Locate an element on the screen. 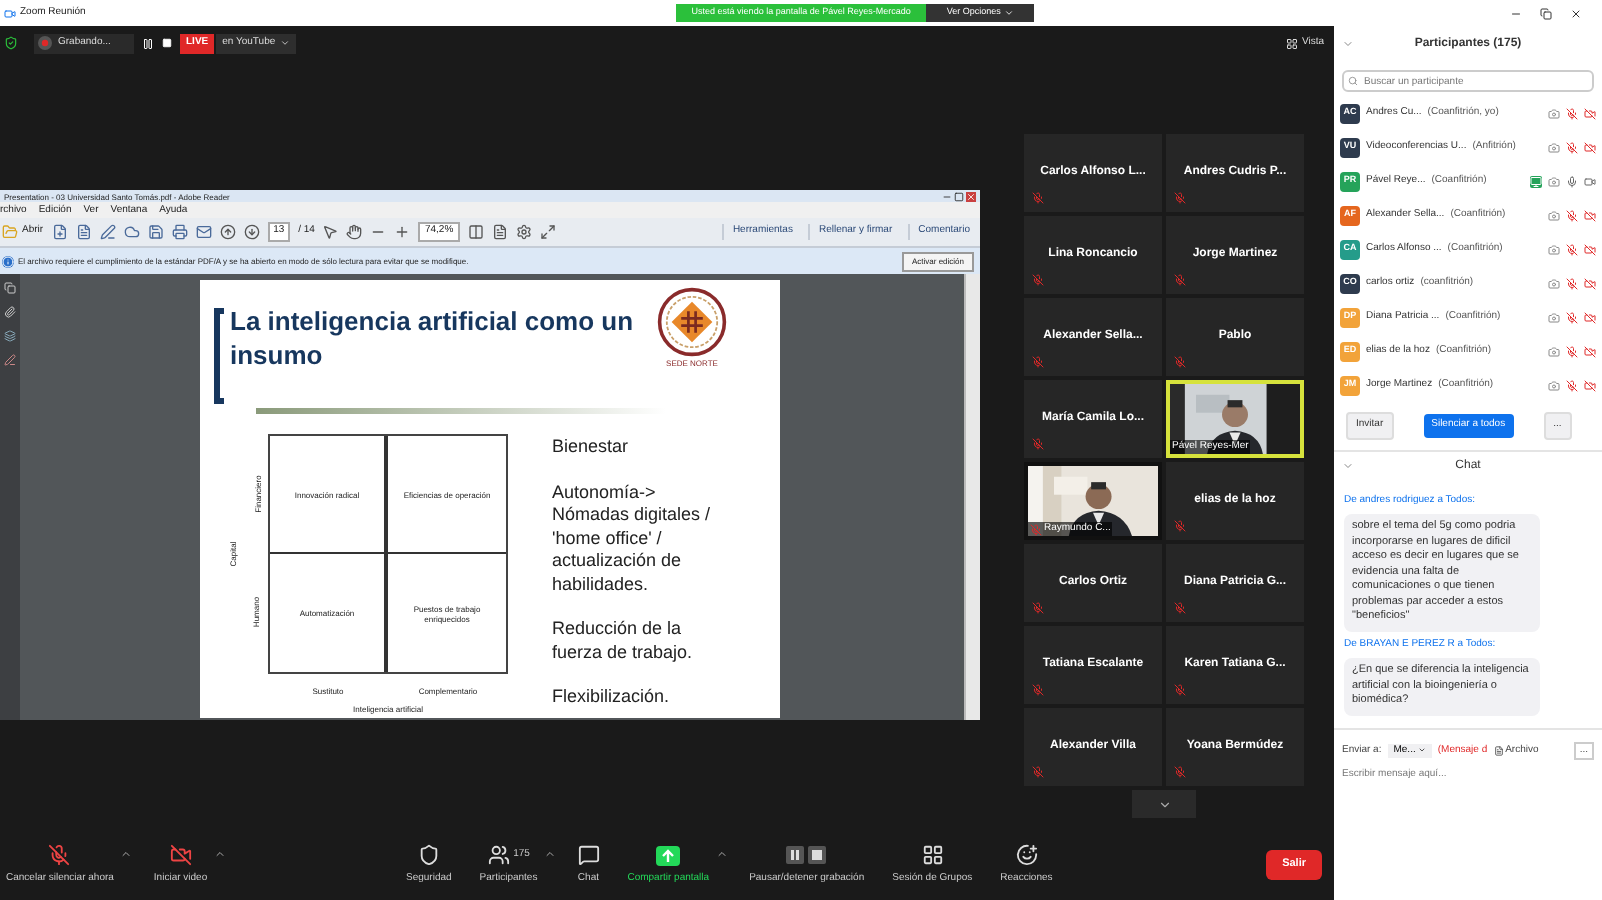  zoom-logo-icon is located at coordinates (10, 13).